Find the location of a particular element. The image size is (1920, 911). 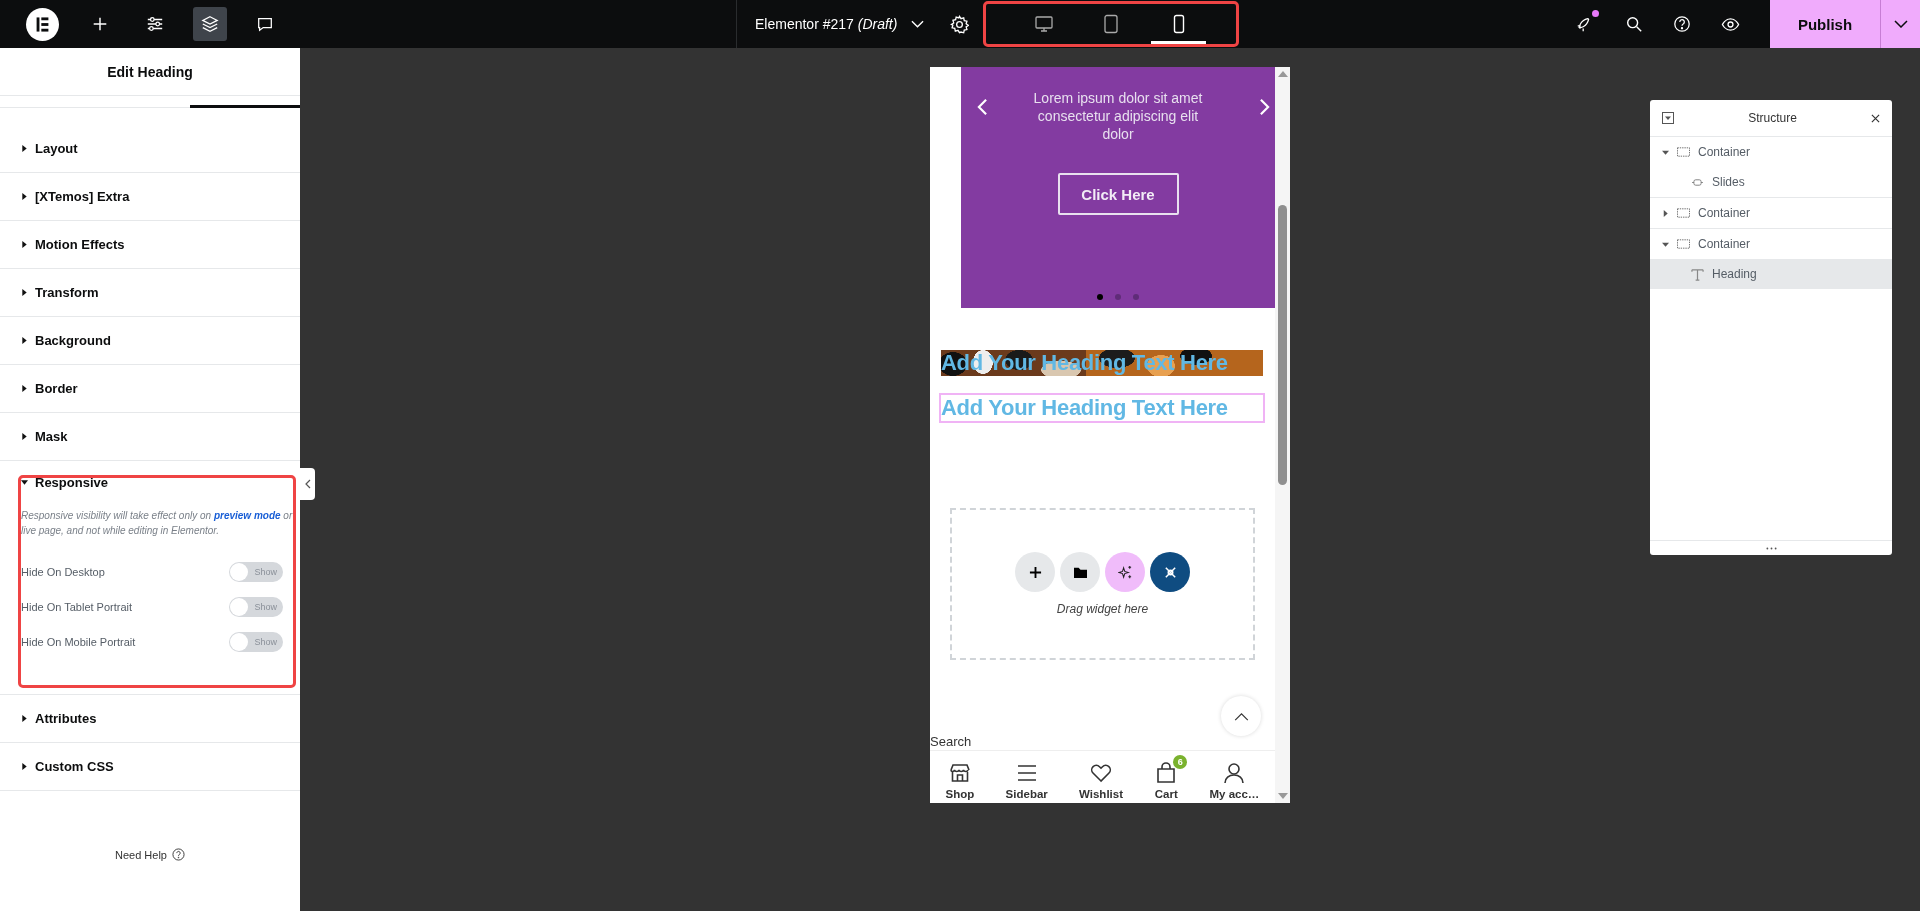

collapse-panel-button is located at coordinates (307, 484).